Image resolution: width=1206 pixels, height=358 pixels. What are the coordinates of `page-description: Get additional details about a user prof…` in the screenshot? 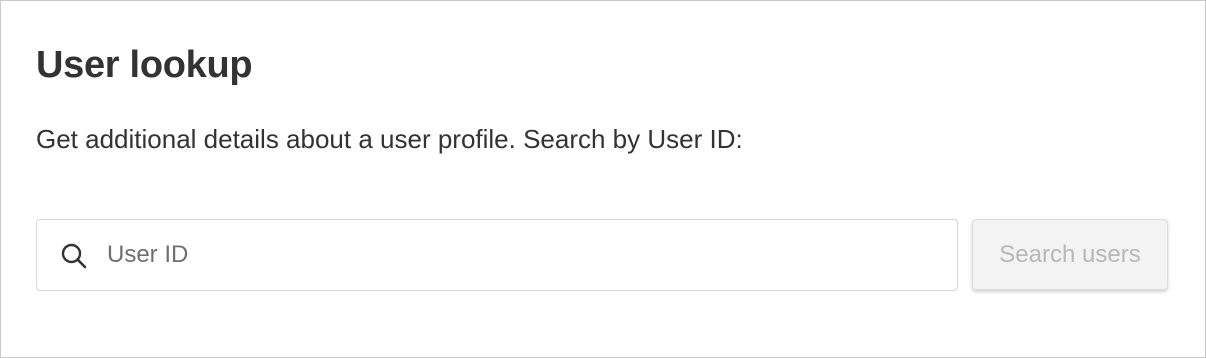 It's located at (389, 139).